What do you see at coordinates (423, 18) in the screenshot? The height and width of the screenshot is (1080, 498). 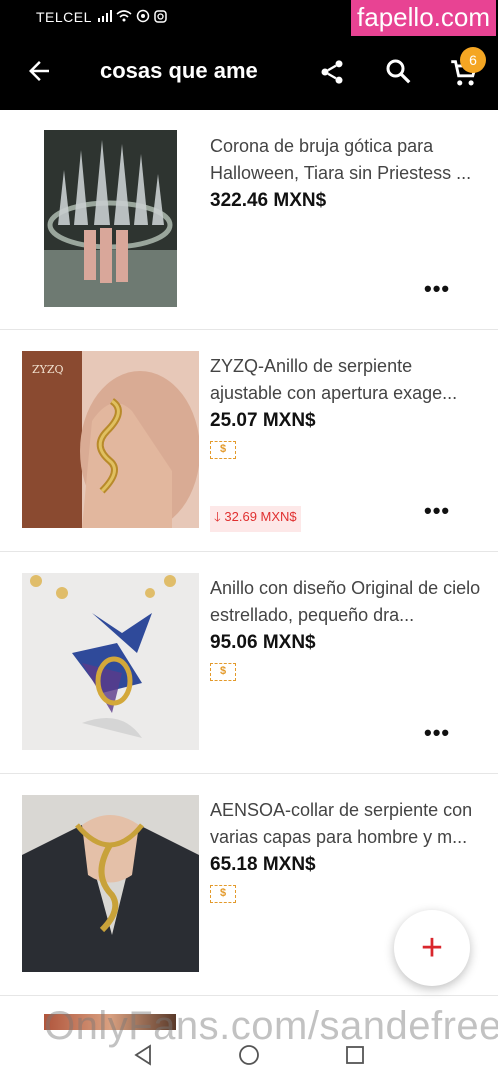 I see `watermark-top: fapello.com` at bounding box center [423, 18].